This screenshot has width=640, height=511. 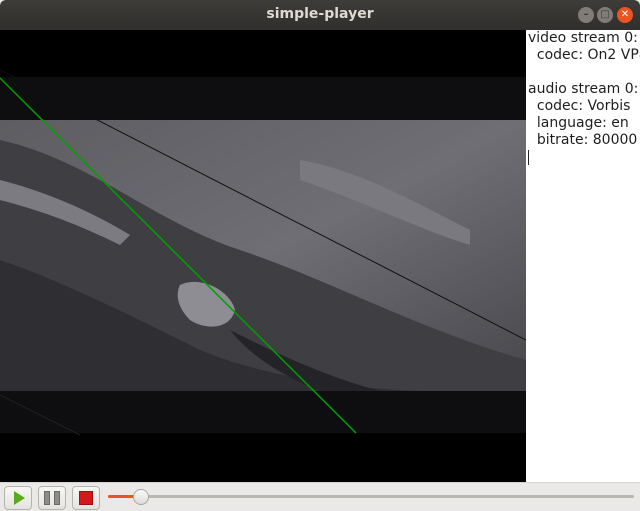 What do you see at coordinates (605, 15) in the screenshot?
I see `maximize-icon: □` at bounding box center [605, 15].